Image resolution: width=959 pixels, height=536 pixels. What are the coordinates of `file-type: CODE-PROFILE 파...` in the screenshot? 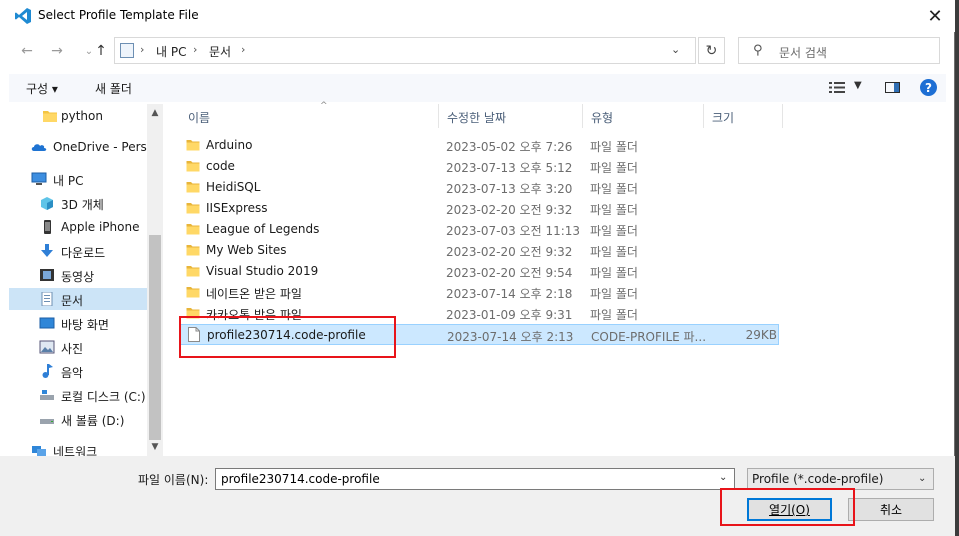 It's located at (649, 337).